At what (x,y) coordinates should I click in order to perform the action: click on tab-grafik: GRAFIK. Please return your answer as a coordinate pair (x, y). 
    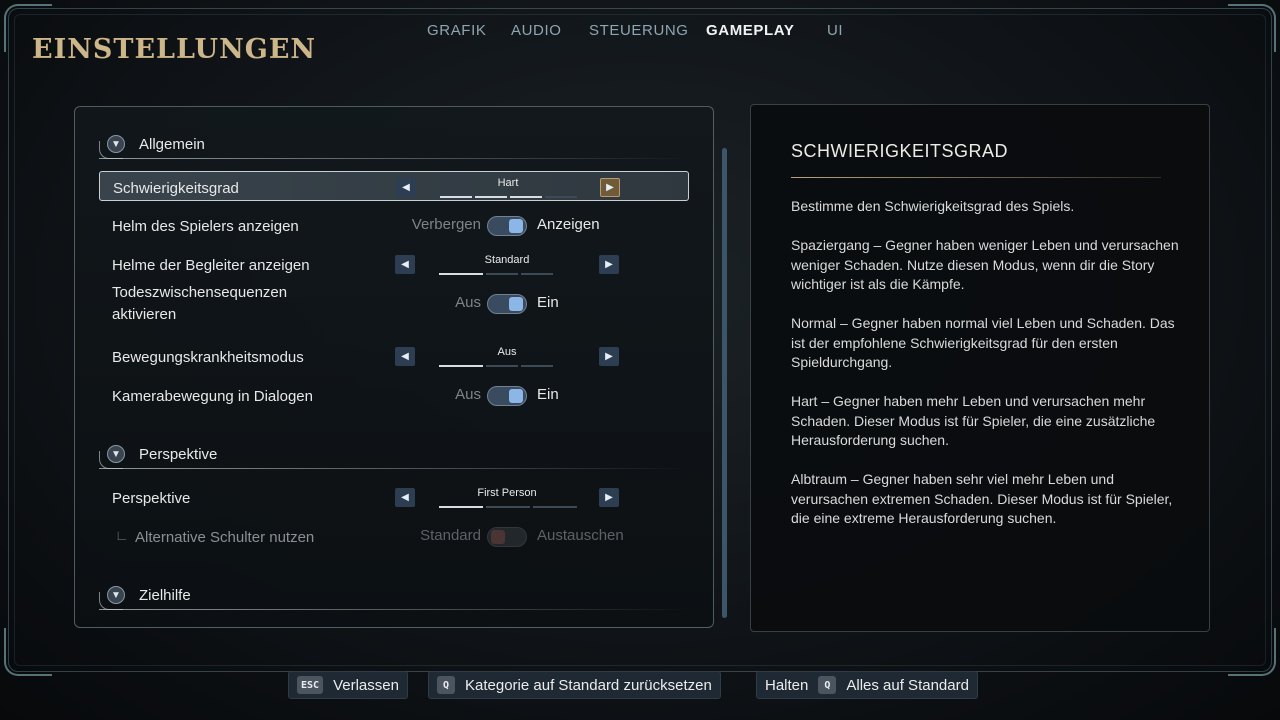
    Looking at the image, I should click on (456, 30).